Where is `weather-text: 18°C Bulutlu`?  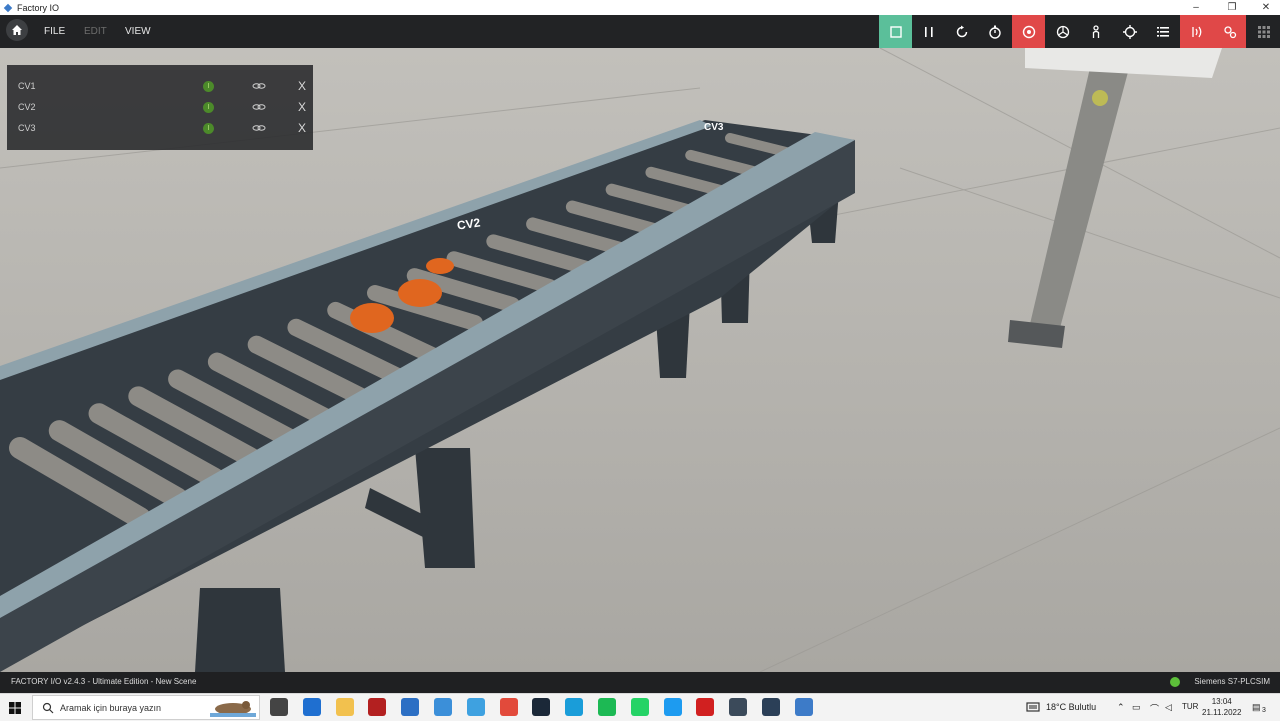
weather-text: 18°C Bulutlu is located at coordinates (1071, 707).